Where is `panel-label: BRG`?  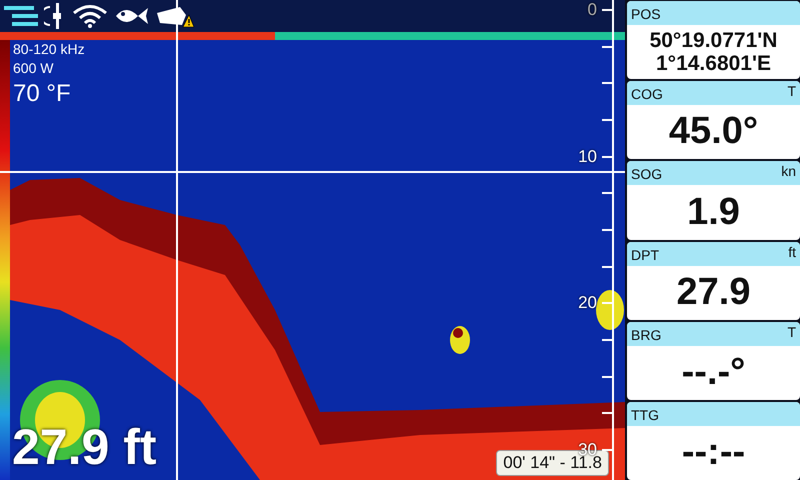
panel-label: BRG is located at coordinates (646, 334).